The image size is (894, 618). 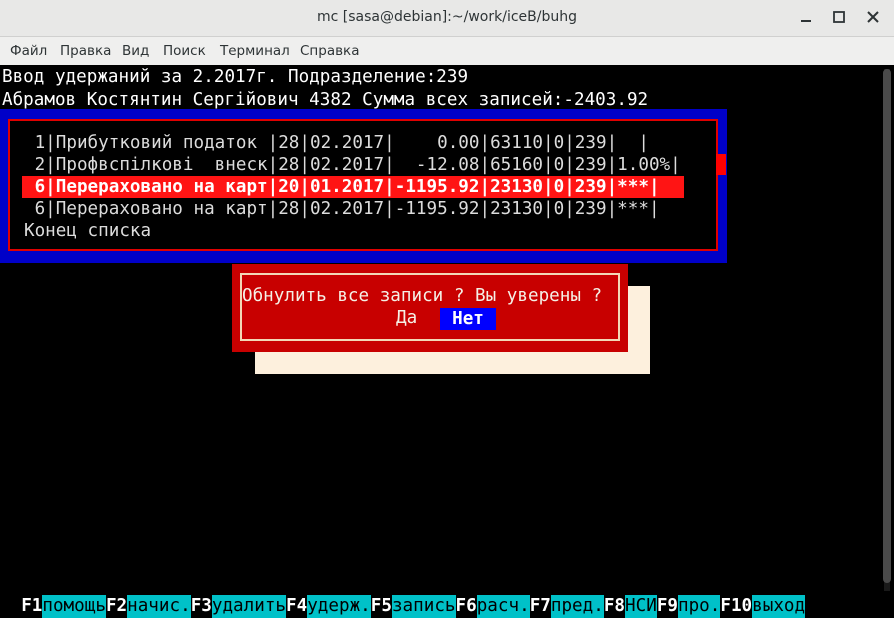 I want to click on f4-label: удерж., so click(x=339, y=606).